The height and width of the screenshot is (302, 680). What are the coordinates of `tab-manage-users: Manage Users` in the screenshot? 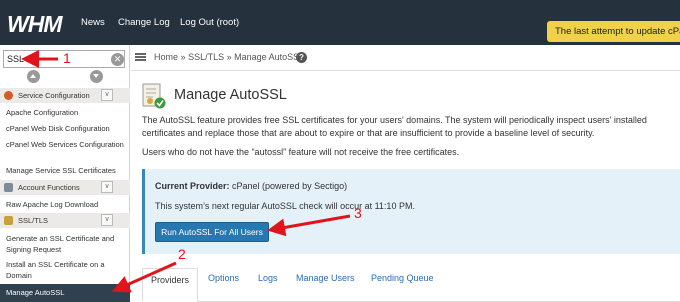 It's located at (325, 278).